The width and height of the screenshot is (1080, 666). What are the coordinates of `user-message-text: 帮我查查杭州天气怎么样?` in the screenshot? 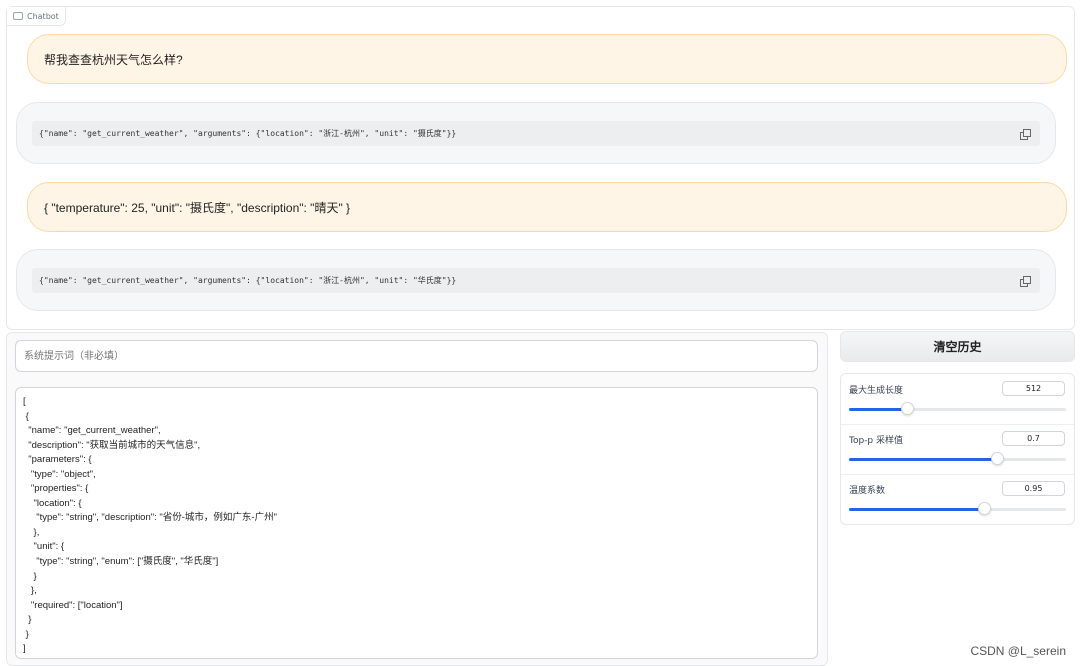 It's located at (113, 59).